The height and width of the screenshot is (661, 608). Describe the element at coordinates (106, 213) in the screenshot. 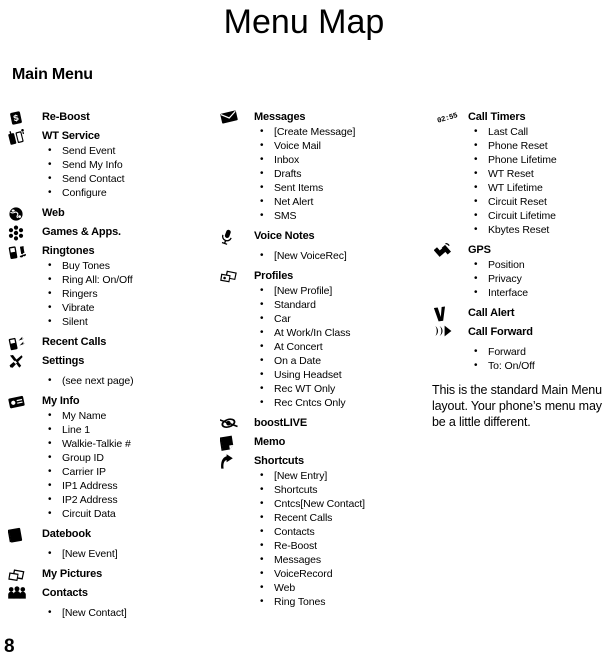

I see `menu-group-header: Web` at that location.